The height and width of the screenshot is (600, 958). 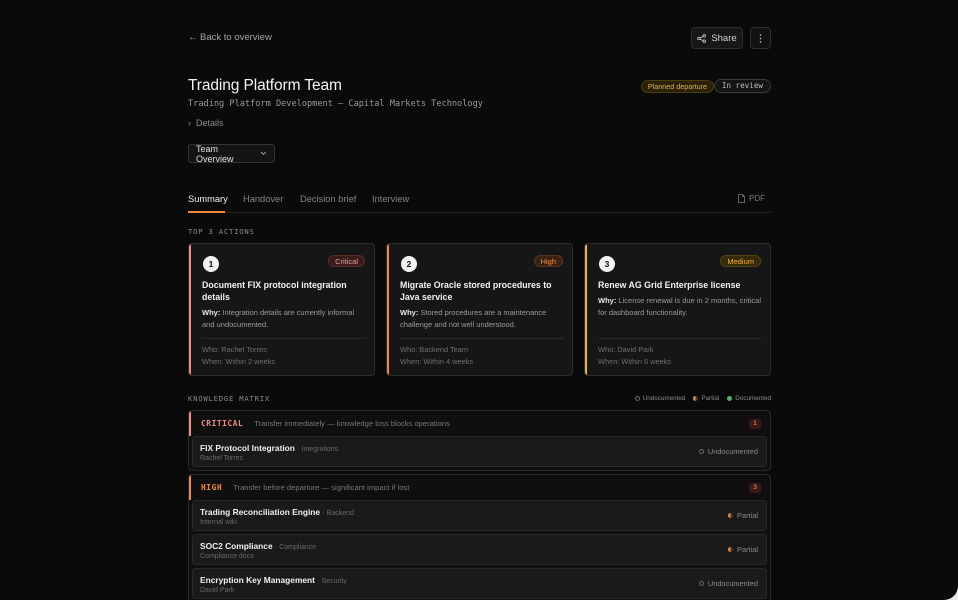 I want to click on pdf-export-button: PDF, so click(x=751, y=198).